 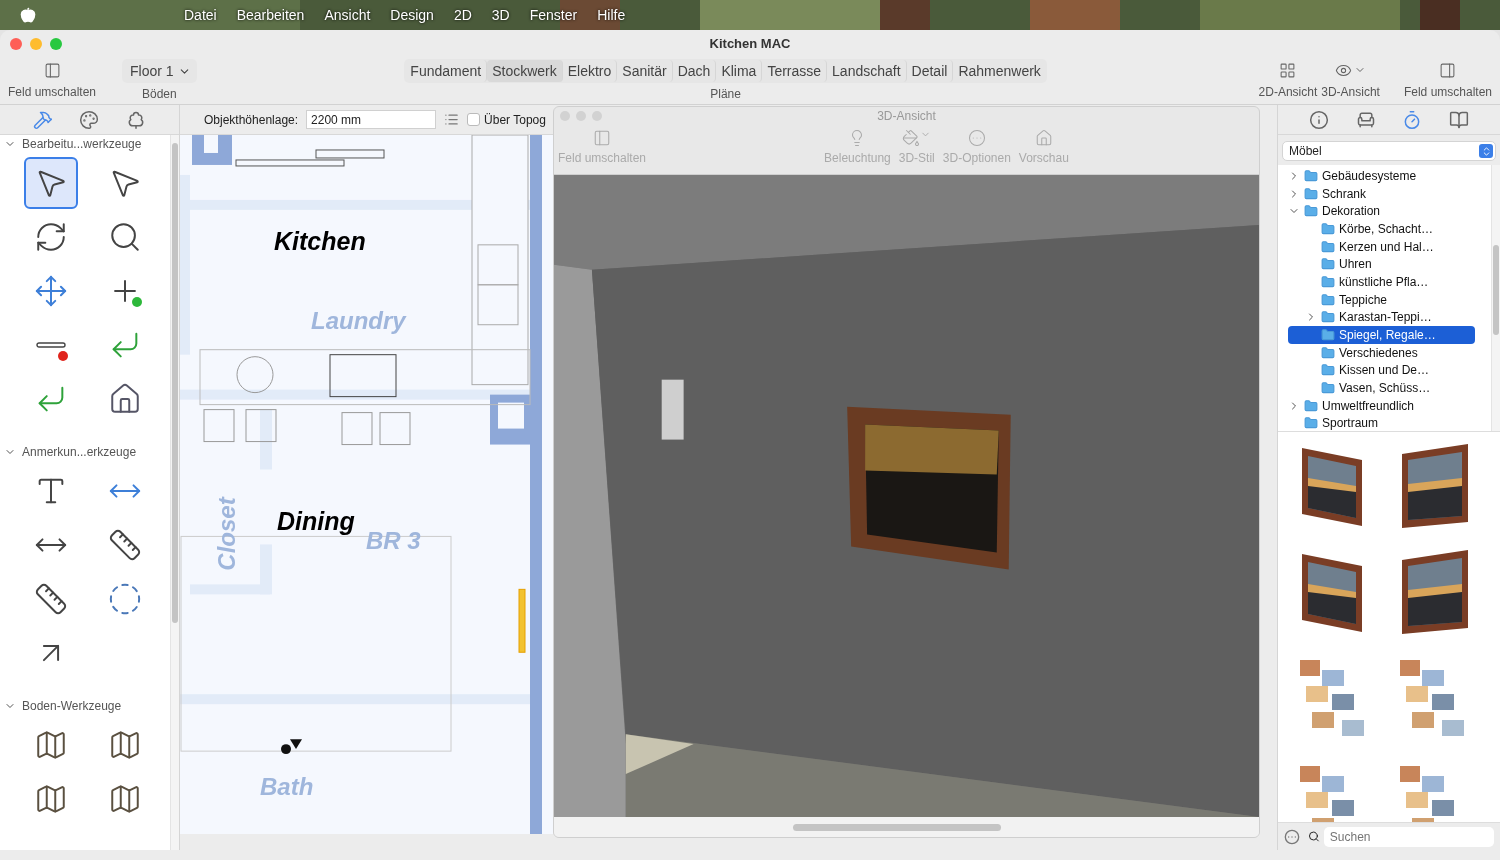 What do you see at coordinates (739, 71) in the screenshot?
I see `plan-tab: Klima` at bounding box center [739, 71].